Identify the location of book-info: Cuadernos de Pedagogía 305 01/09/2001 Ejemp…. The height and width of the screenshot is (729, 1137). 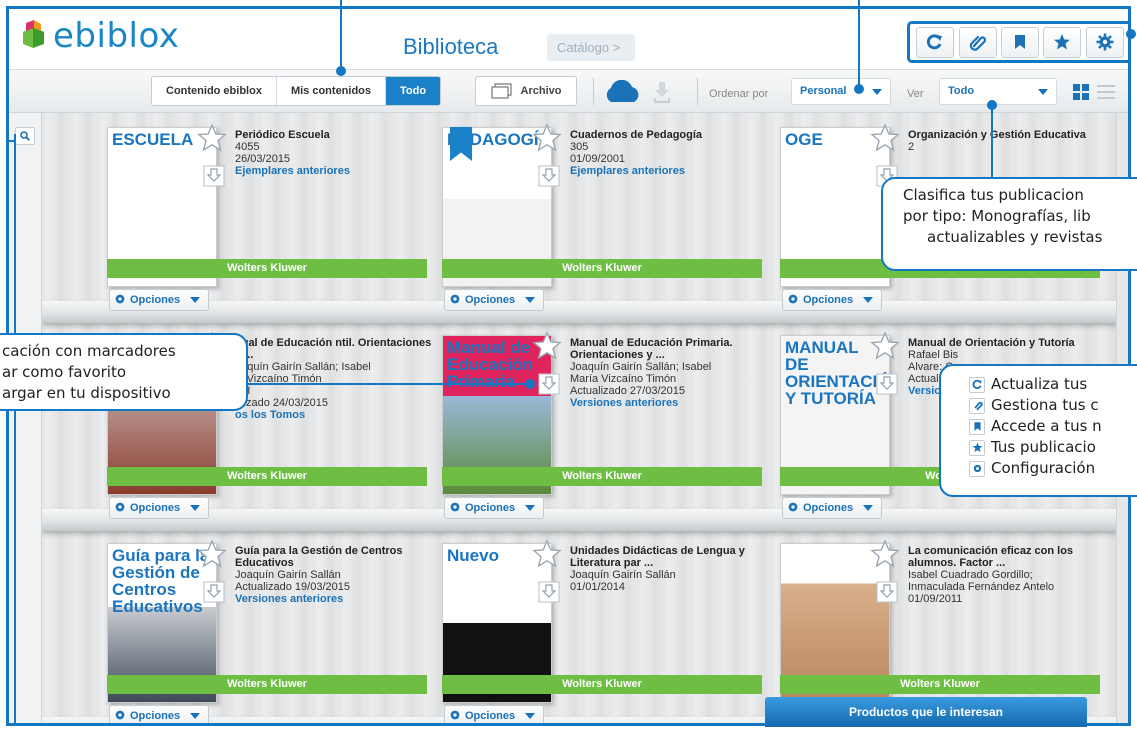
(670, 153).